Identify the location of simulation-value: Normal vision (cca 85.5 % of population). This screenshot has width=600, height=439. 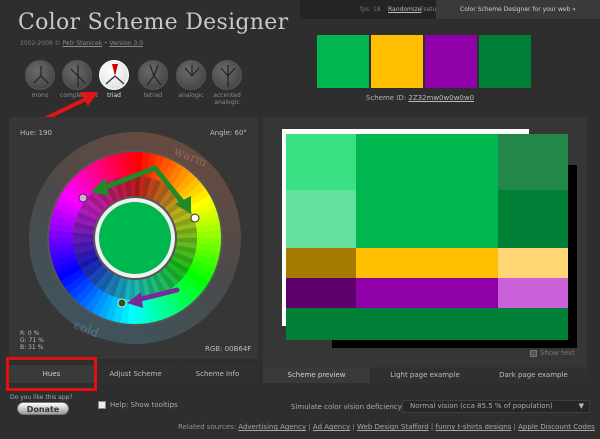
(481, 406).